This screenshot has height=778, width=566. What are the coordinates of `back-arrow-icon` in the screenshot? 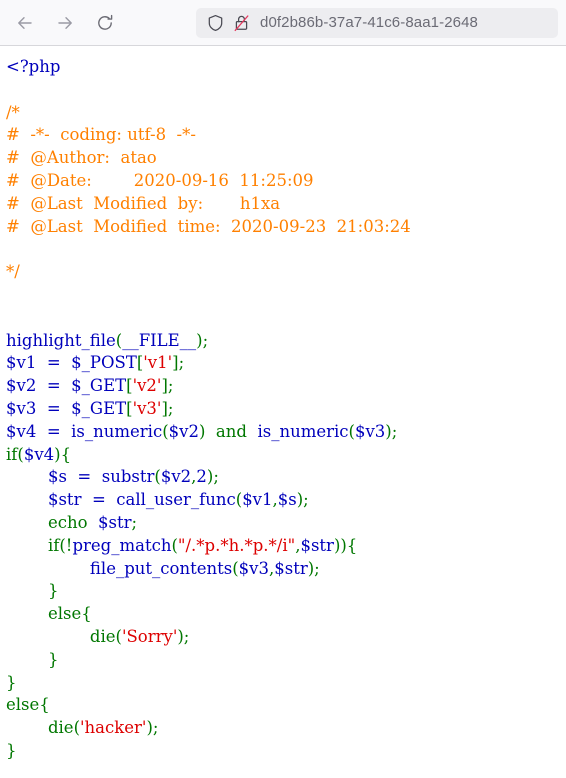 It's located at (25, 23).